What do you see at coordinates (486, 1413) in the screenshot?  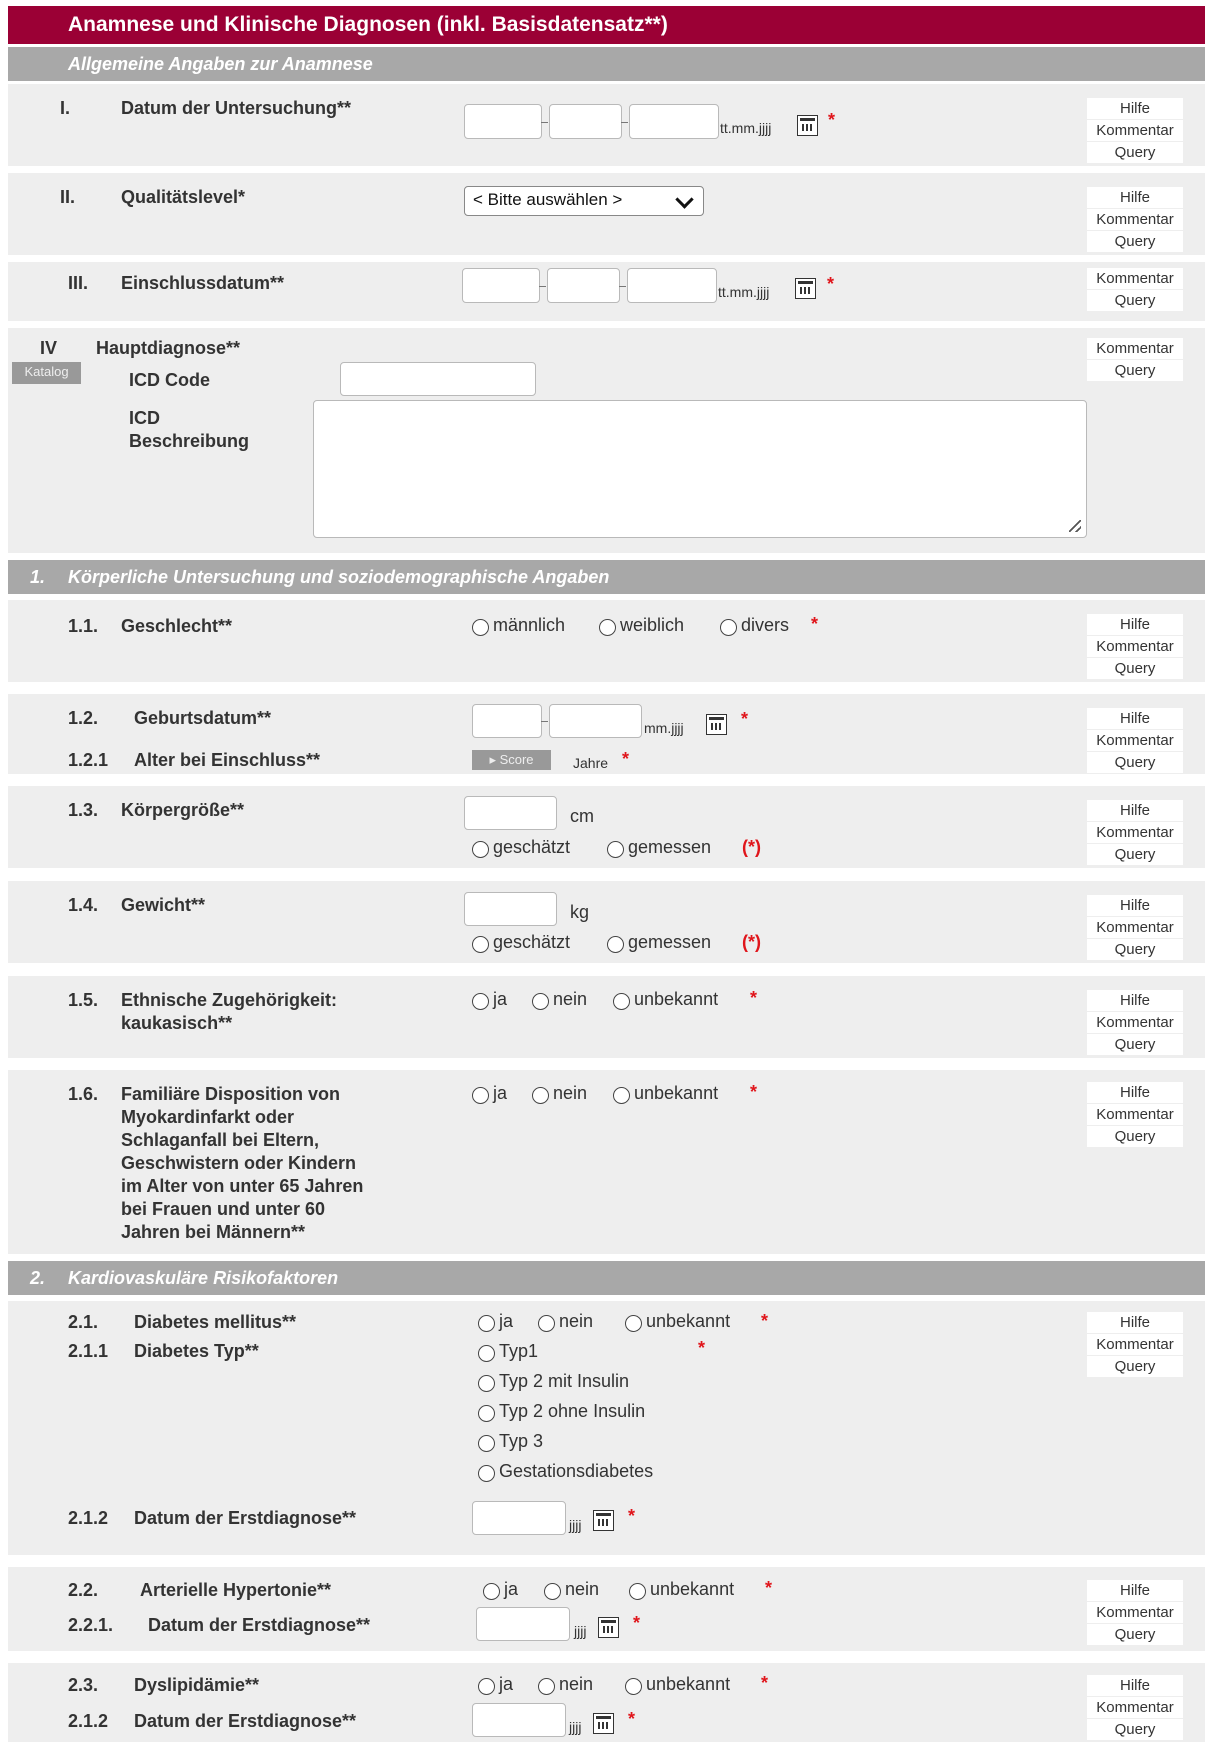 I see `radio-type2-no-insulin` at bounding box center [486, 1413].